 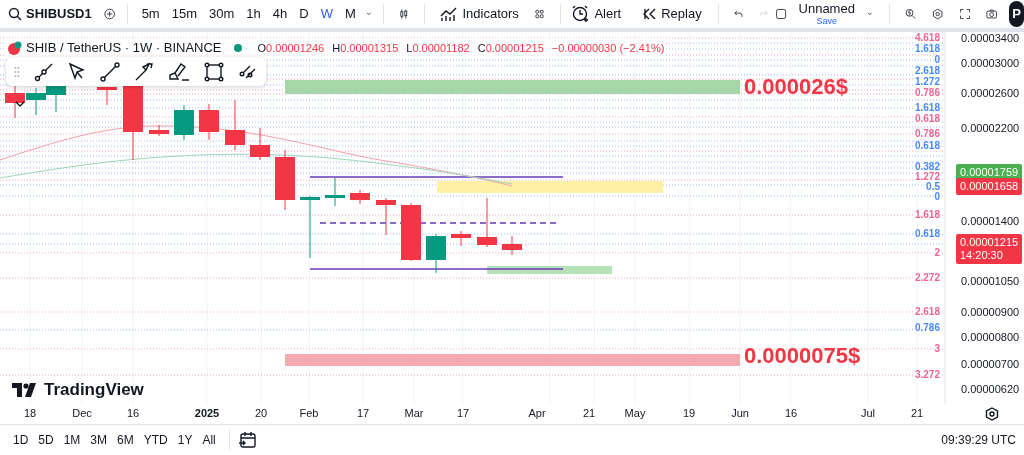 I want to click on interval-tab: W, so click(x=326, y=14).